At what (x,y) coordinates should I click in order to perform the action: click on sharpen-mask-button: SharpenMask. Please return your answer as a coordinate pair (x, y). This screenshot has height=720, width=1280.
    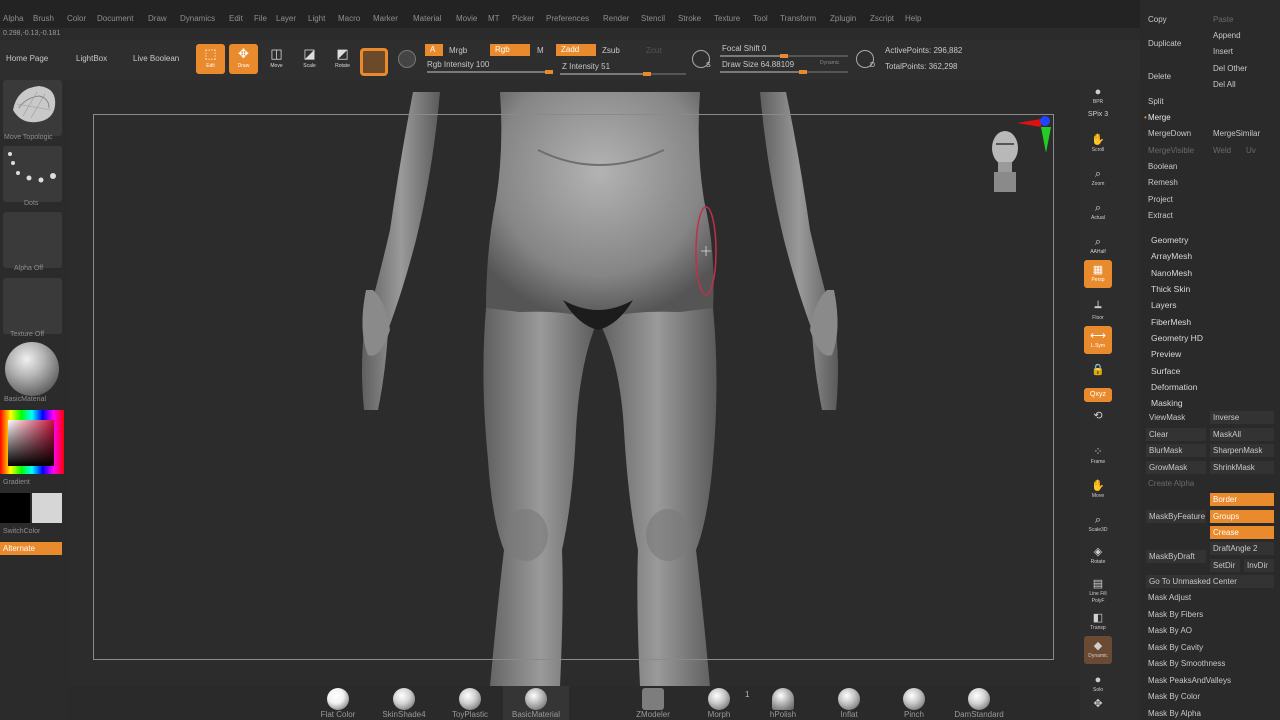
    Looking at the image, I should click on (1242, 450).